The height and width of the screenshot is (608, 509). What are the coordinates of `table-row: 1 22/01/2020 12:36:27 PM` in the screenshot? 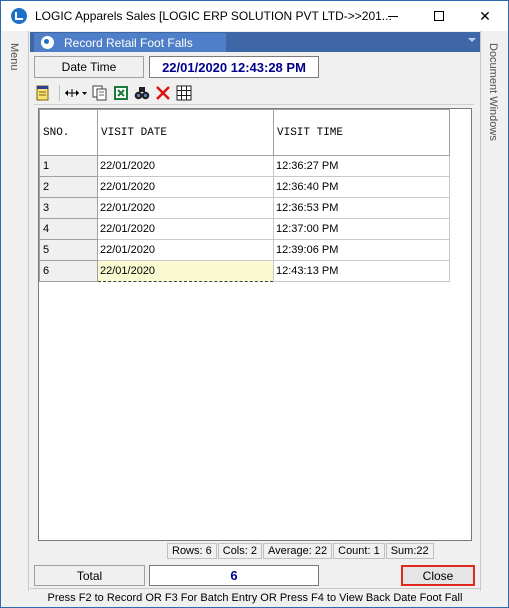 It's located at (244, 166).